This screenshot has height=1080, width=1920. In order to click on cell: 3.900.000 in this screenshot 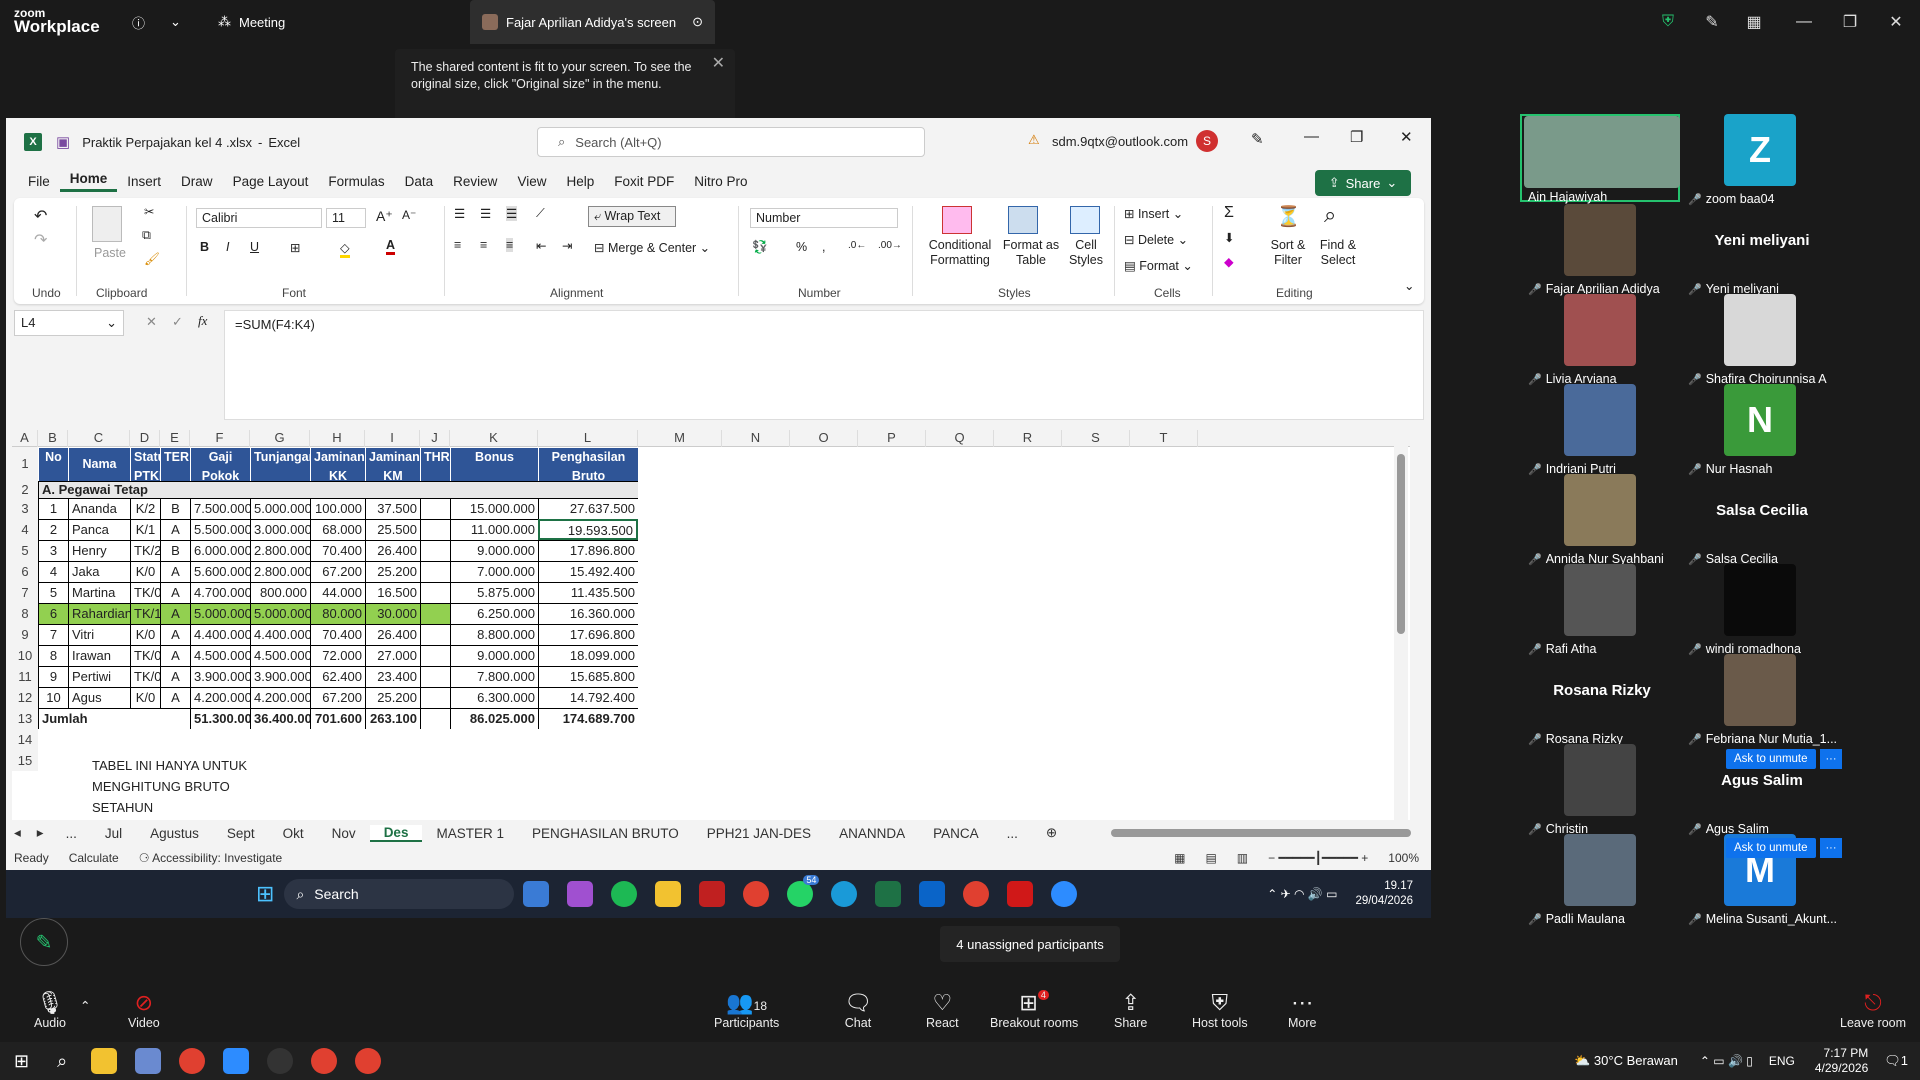, I will do `click(280, 676)`.